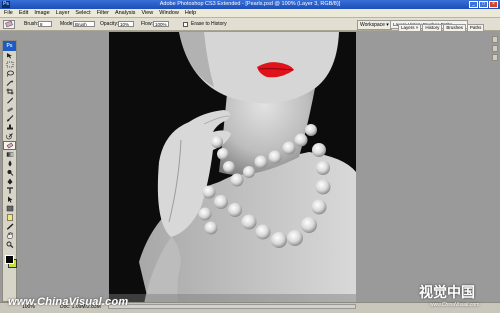 This screenshot has width=500, height=313. I want to click on menu-file: File, so click(8, 13).